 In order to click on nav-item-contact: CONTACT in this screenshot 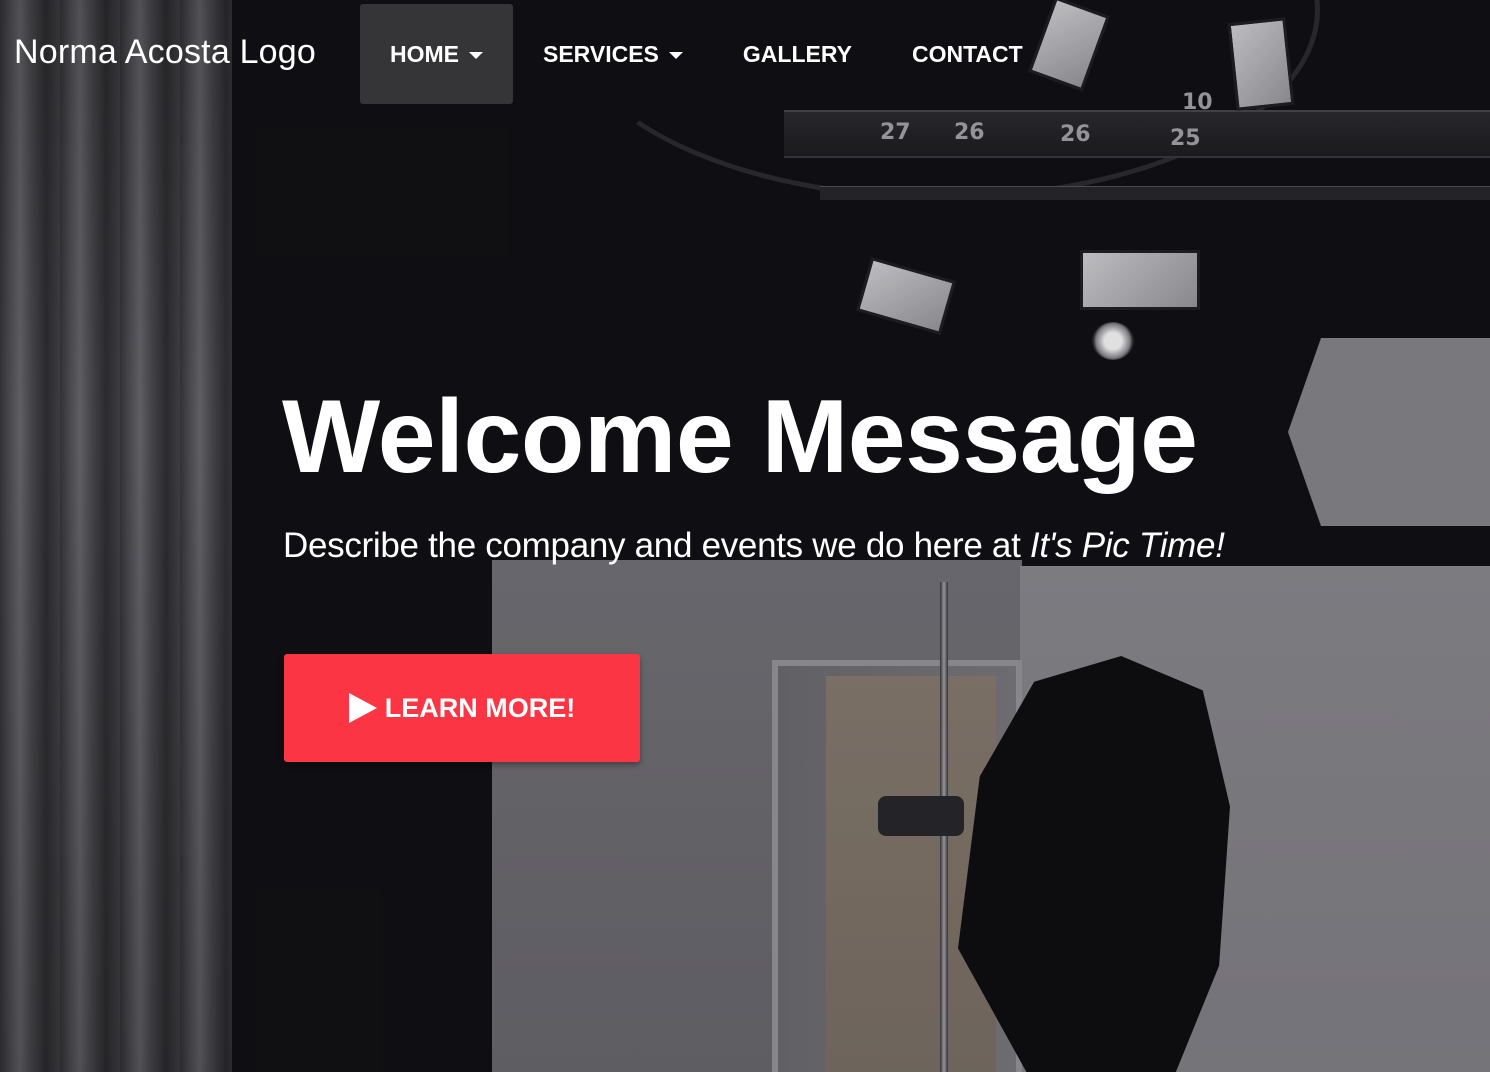, I will do `click(967, 54)`.